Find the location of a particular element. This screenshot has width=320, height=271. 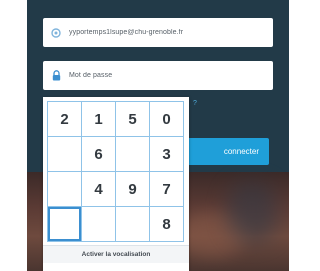

keypad-key: 3 is located at coordinates (167, 154).